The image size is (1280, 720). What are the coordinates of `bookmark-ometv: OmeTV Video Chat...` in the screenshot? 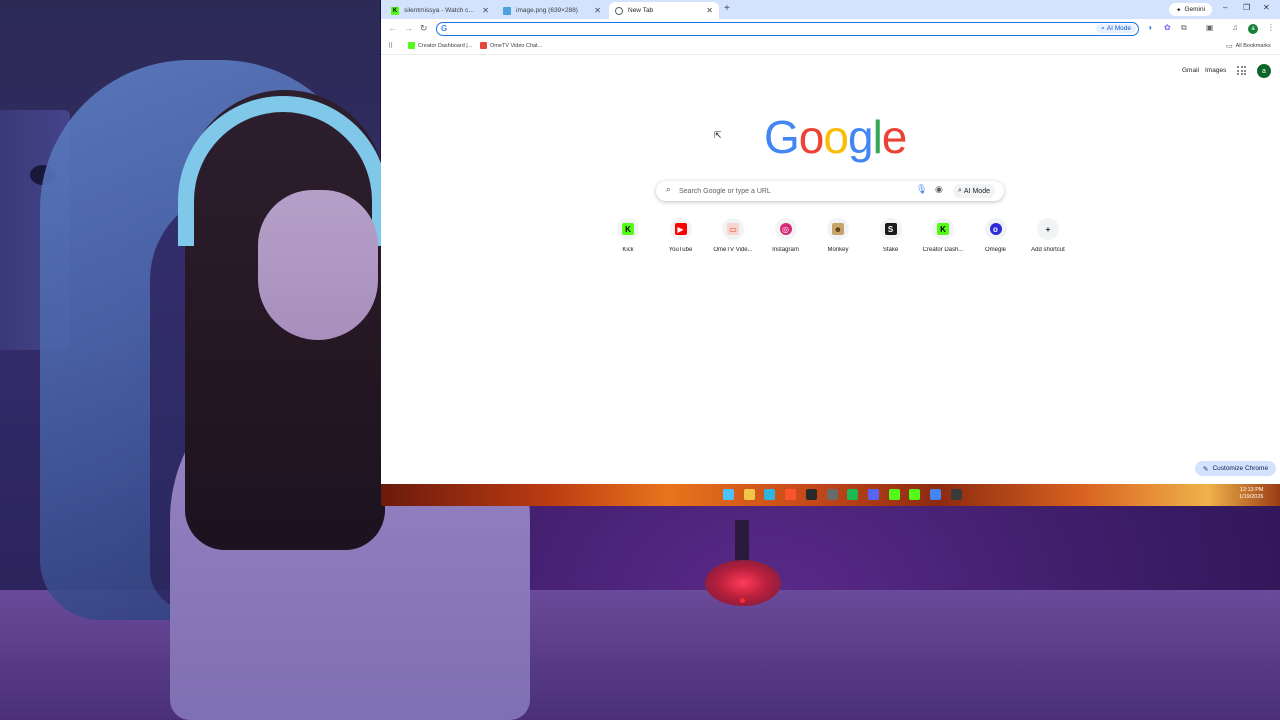 It's located at (511, 45).